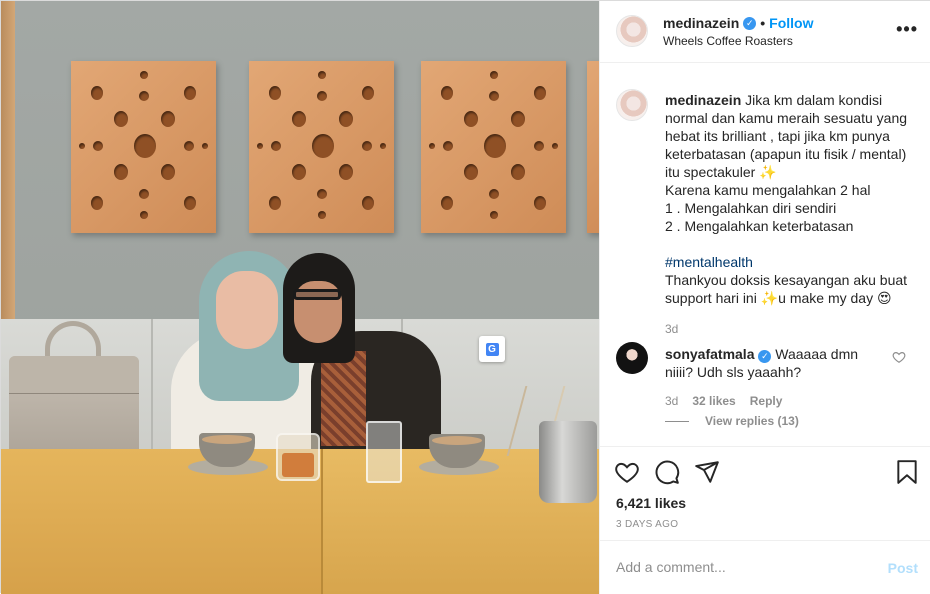 The width and height of the screenshot is (930, 594). Describe the element at coordinates (671, 401) in the screenshot. I see `comment-timestamp: 3d` at that location.